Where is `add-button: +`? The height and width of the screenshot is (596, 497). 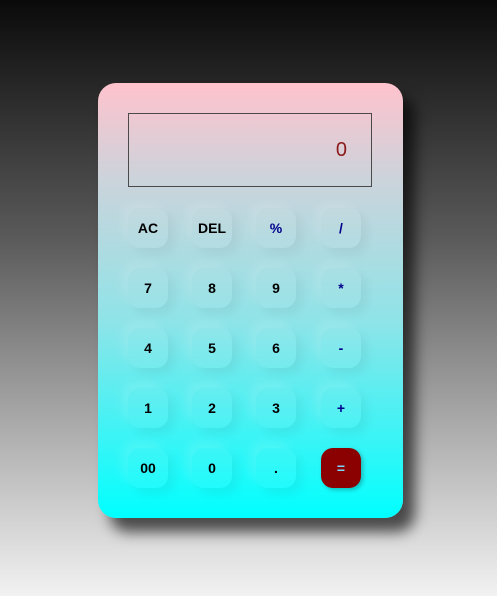
add-button: + is located at coordinates (341, 408).